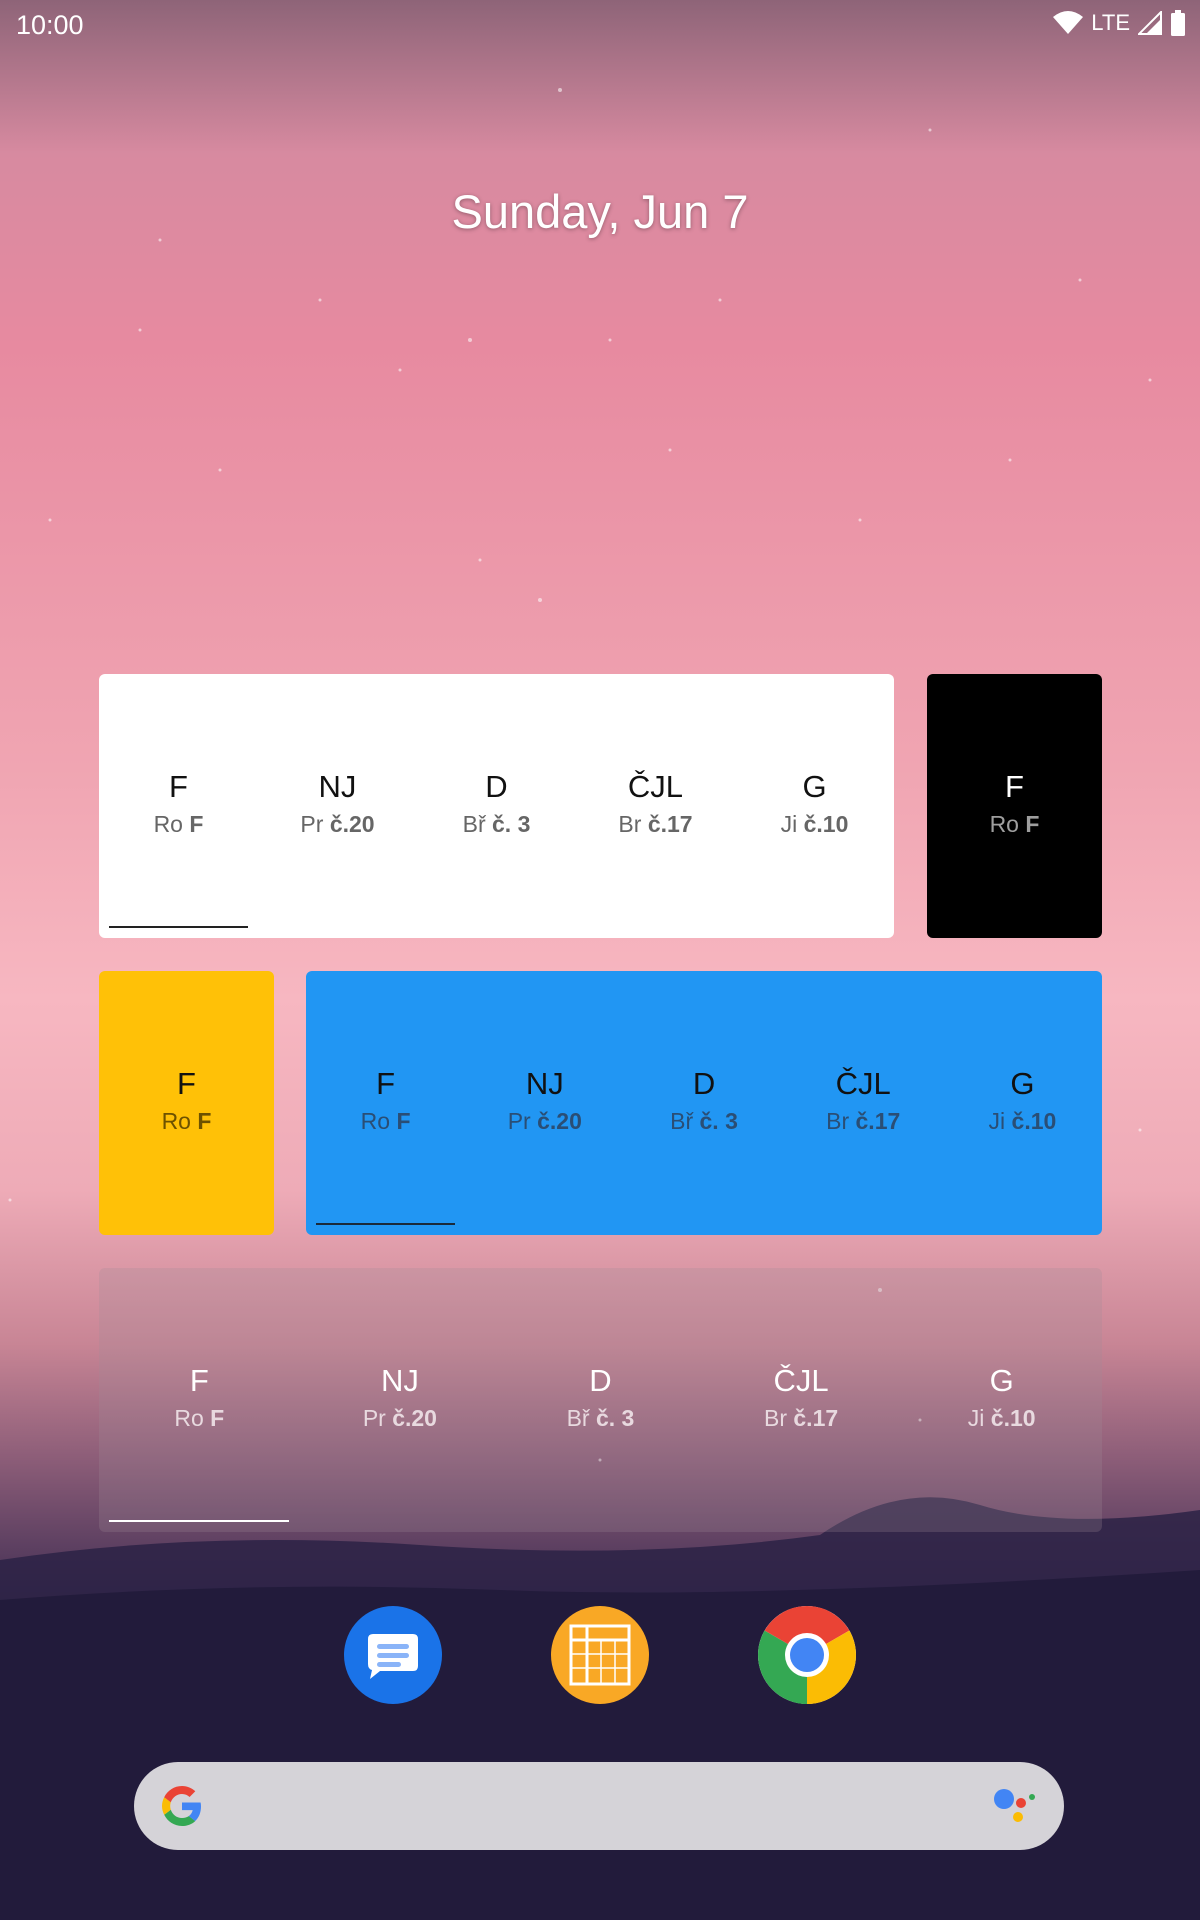 This screenshot has width=1200, height=1920. Describe the element at coordinates (50, 25) in the screenshot. I see `status-time: 10:00` at that location.